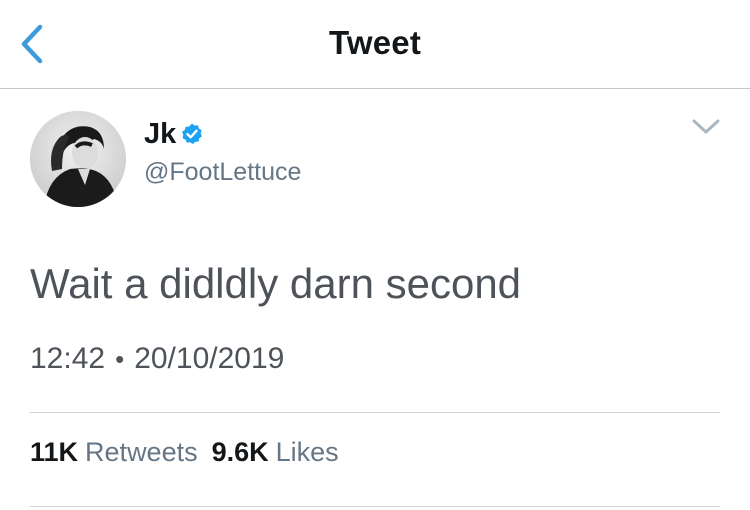 The height and width of the screenshot is (510, 750). I want to click on tweet-time: 12:42, so click(68, 358).